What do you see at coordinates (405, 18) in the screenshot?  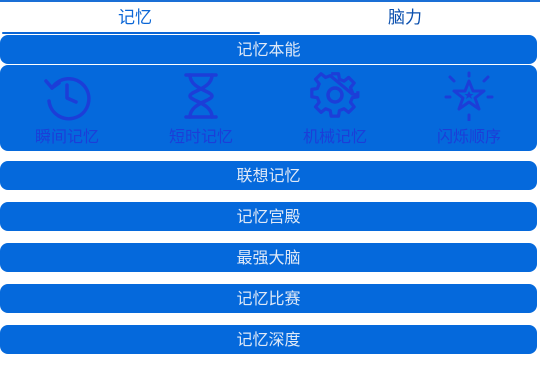 I see `tab-brainpower: 脑力` at bounding box center [405, 18].